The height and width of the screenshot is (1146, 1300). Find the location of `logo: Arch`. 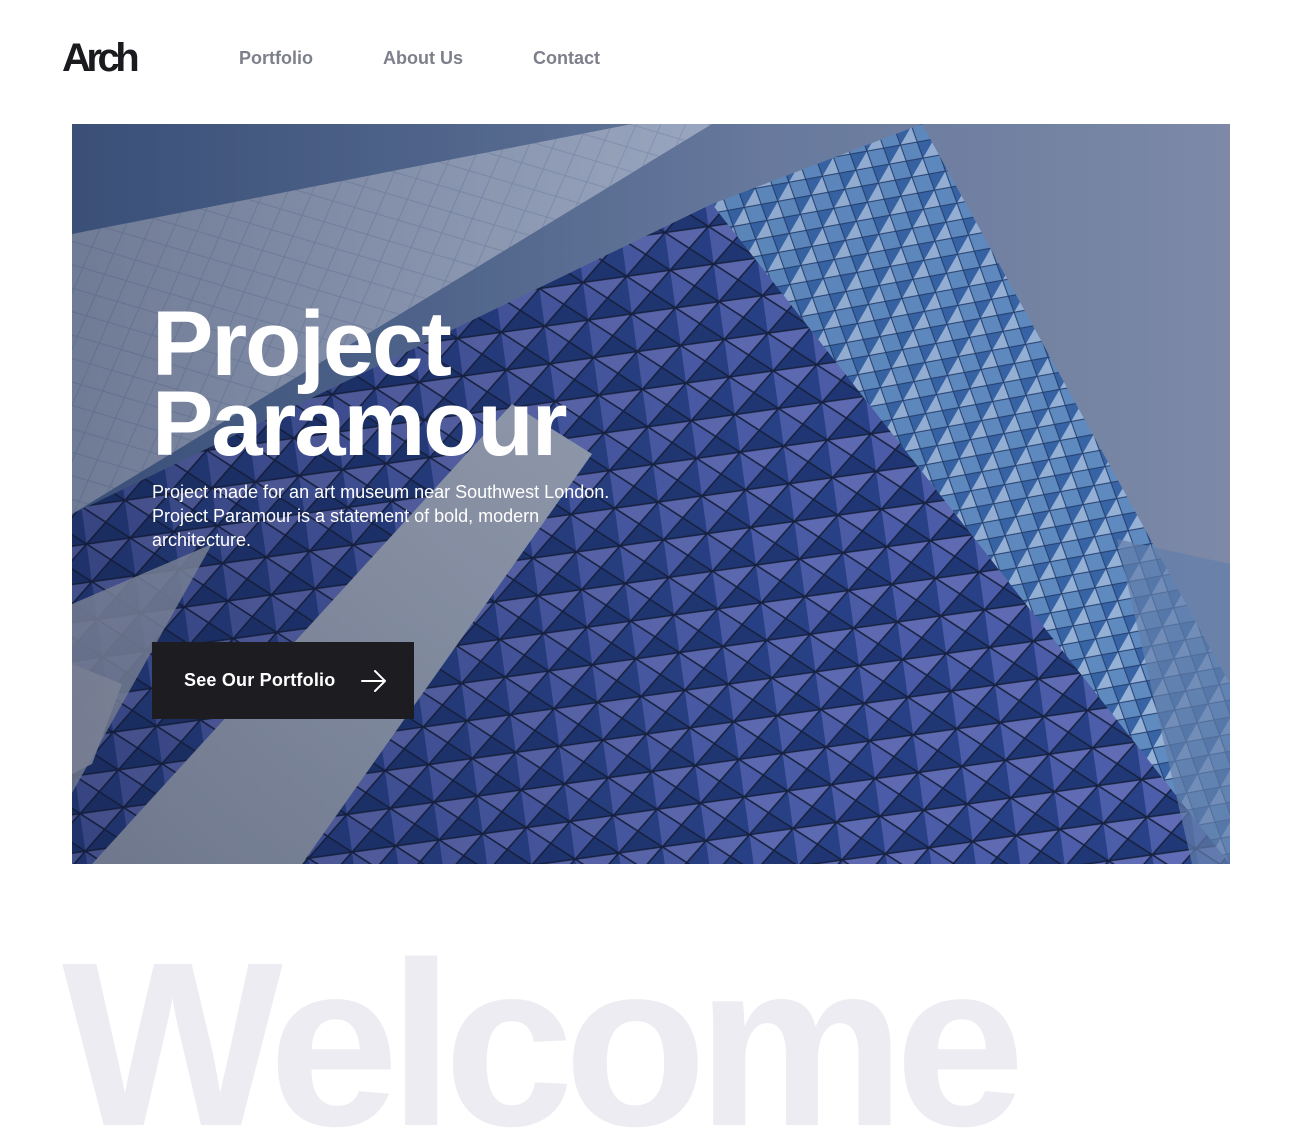

logo: Arch is located at coordinates (101, 58).